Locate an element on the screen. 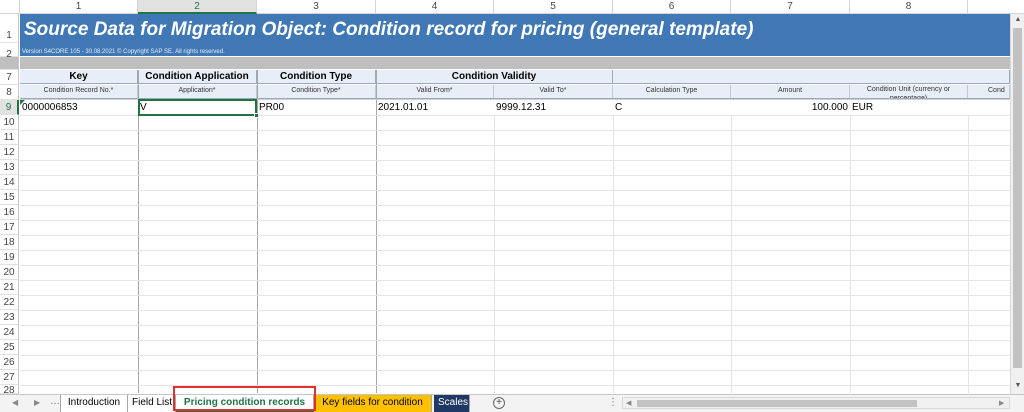 The width and height of the screenshot is (1024, 412). field-header-condition-unit: Condition Unit (currency or percentage) is located at coordinates (909, 92).